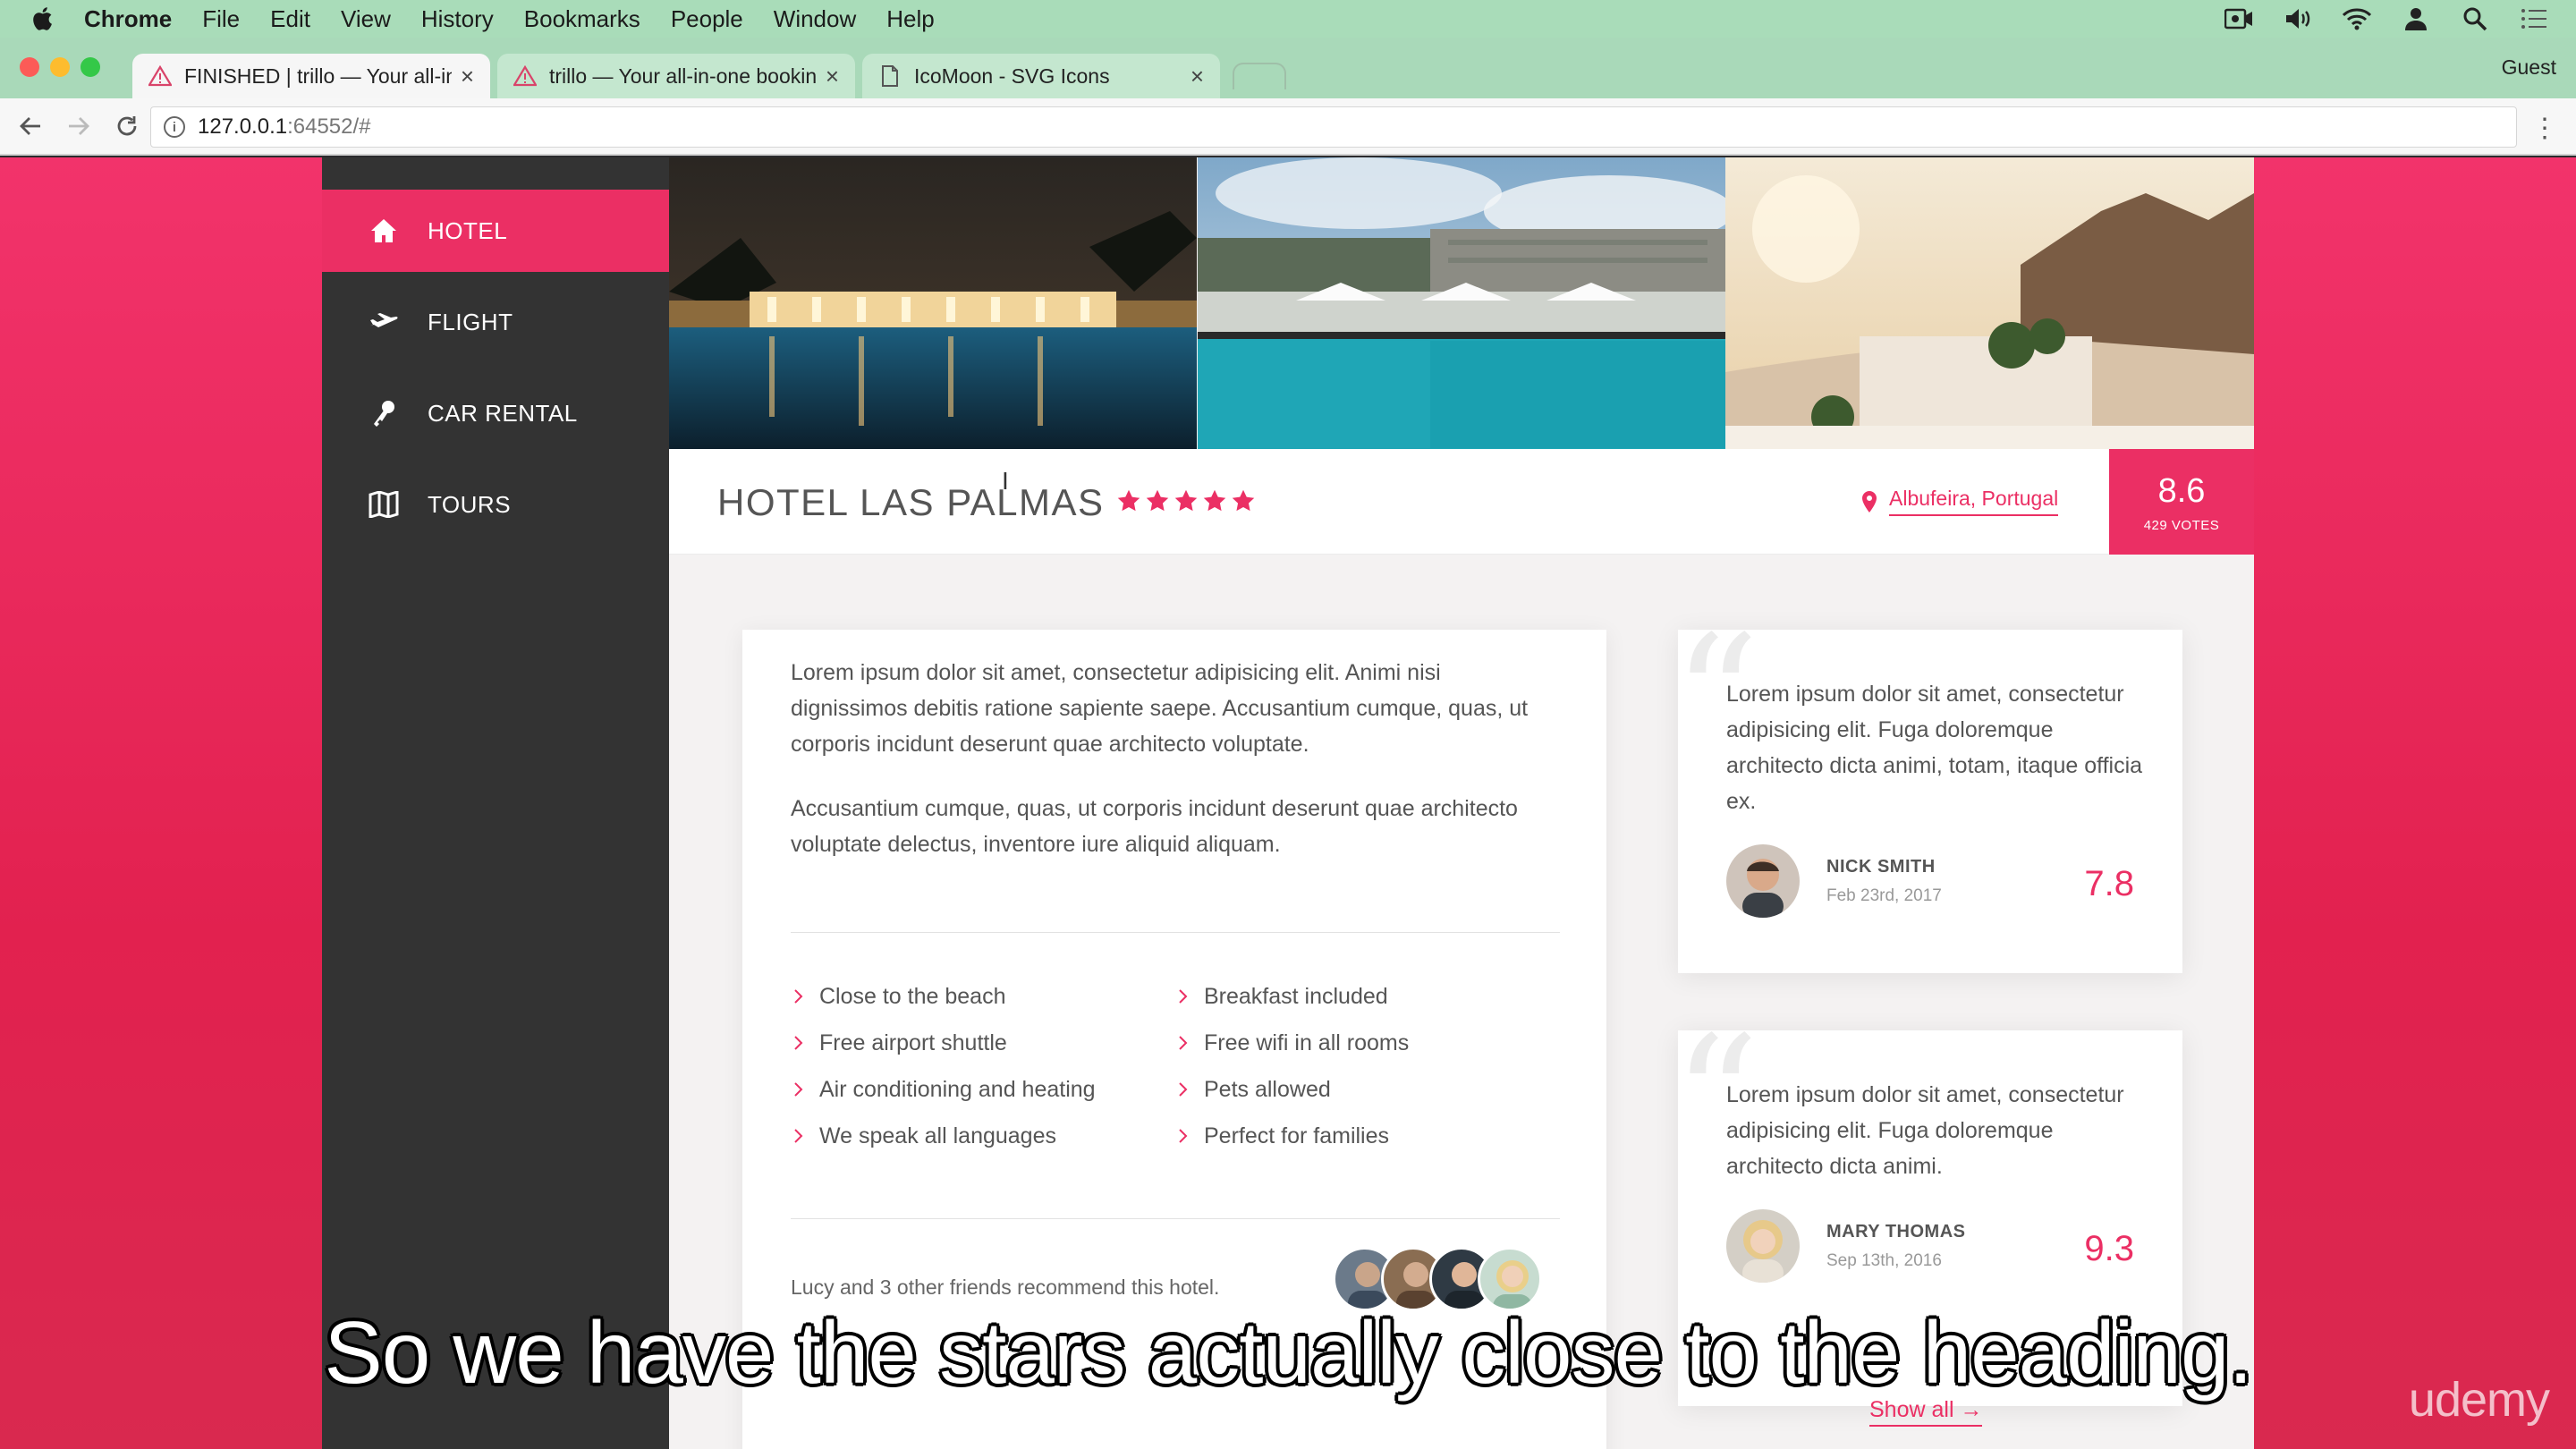 The height and width of the screenshot is (1449, 2576). I want to click on tab-trillo: trillo — Your all-in-one bookin ×, so click(676, 76).